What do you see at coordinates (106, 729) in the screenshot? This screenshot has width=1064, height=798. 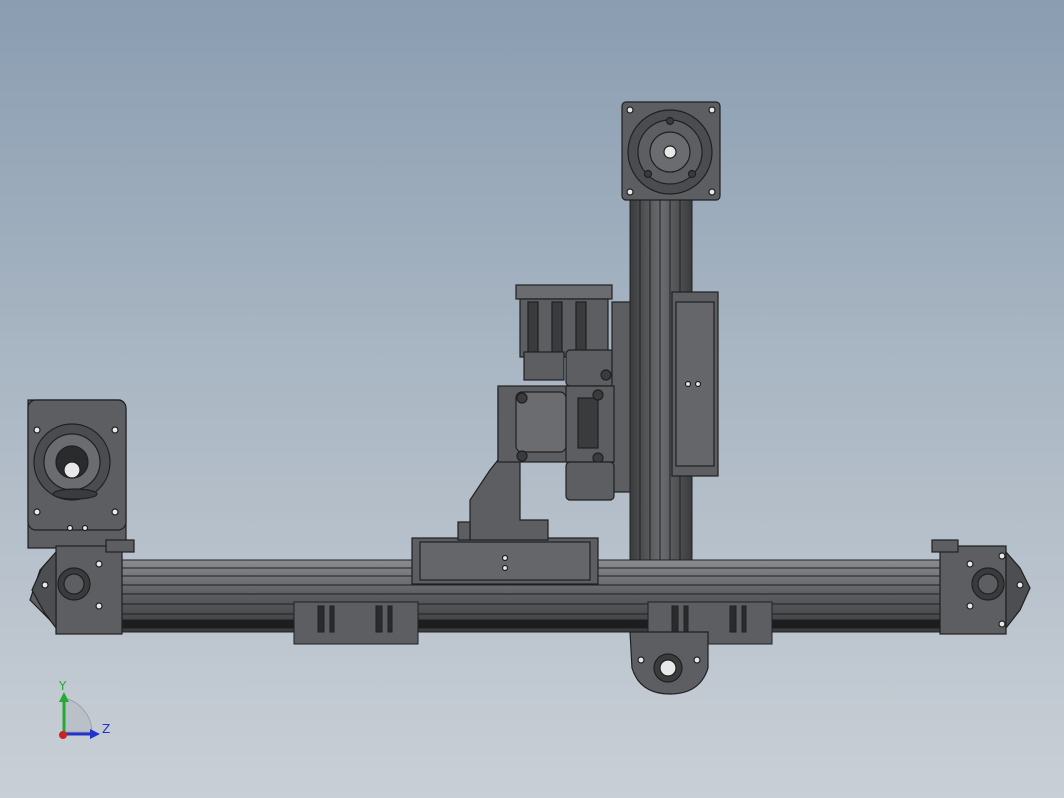 I see `z-axis-label: Z` at bounding box center [106, 729].